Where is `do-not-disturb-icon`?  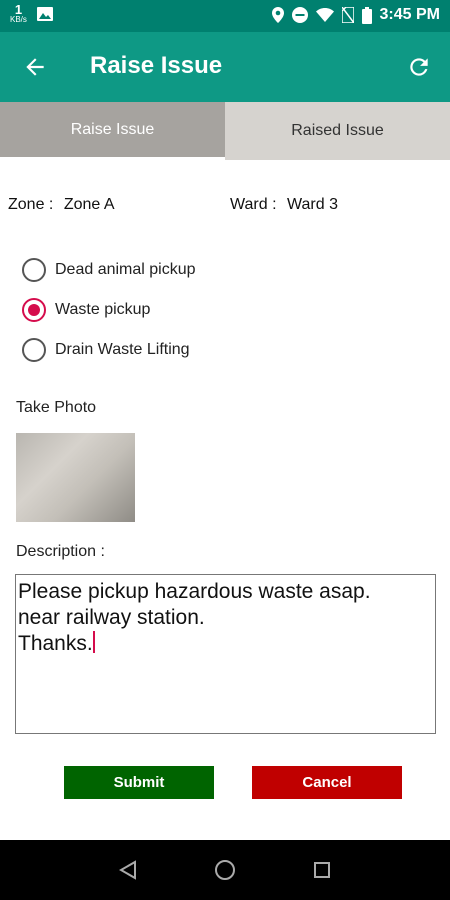
do-not-disturb-icon is located at coordinates (299, 15).